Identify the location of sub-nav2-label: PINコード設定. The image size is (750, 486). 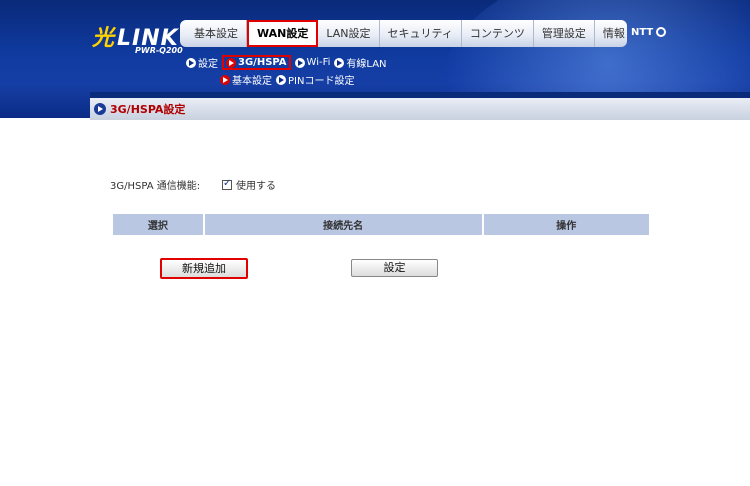
(321, 81).